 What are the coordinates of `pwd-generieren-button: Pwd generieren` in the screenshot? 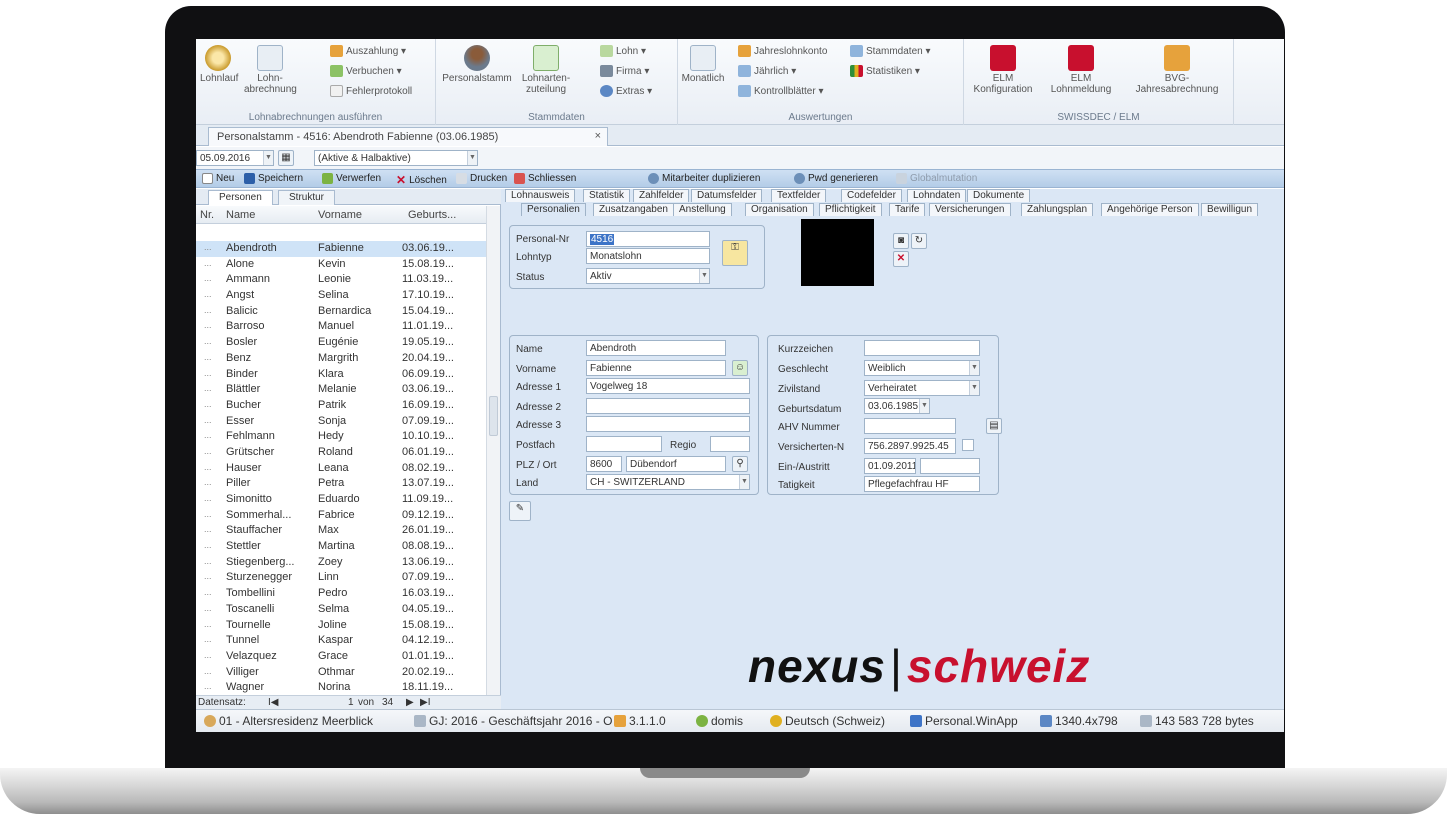 It's located at (836, 178).